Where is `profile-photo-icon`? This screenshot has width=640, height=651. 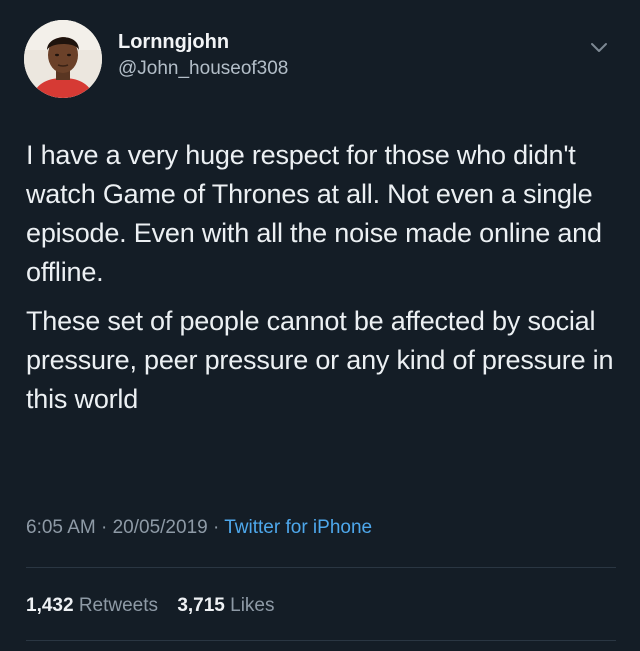 profile-photo-icon is located at coordinates (63, 59).